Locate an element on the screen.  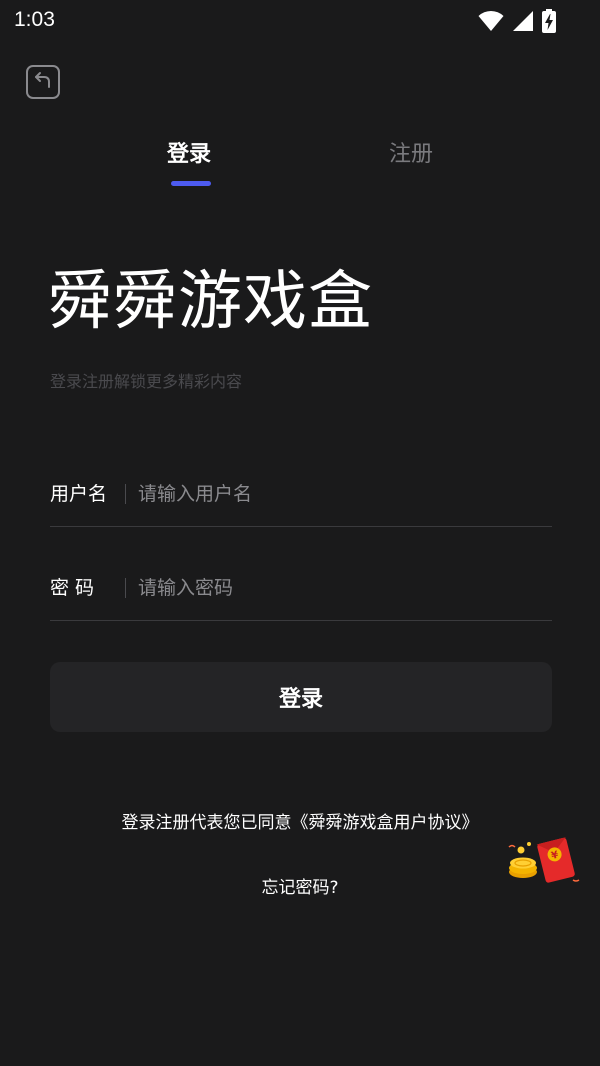
app-subtitle: 登录注册解锁更多精彩内容 is located at coordinates (146, 381).